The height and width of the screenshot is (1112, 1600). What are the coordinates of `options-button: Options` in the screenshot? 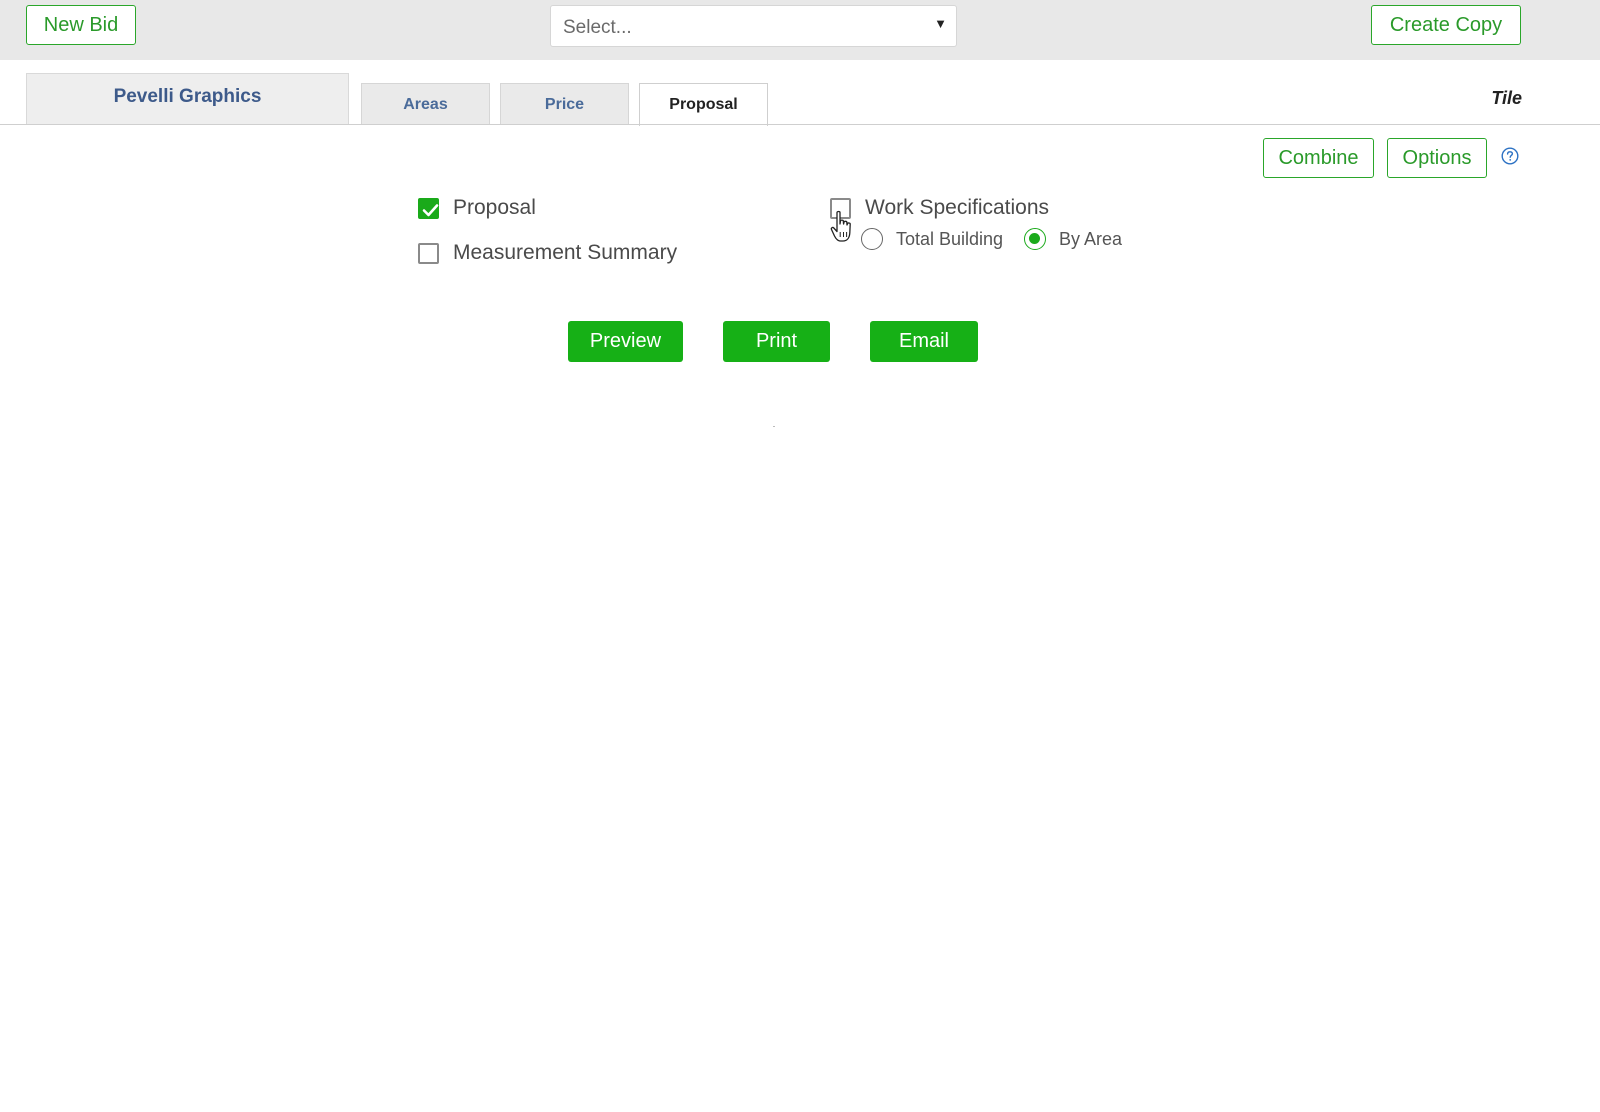 It's located at (1437, 158).